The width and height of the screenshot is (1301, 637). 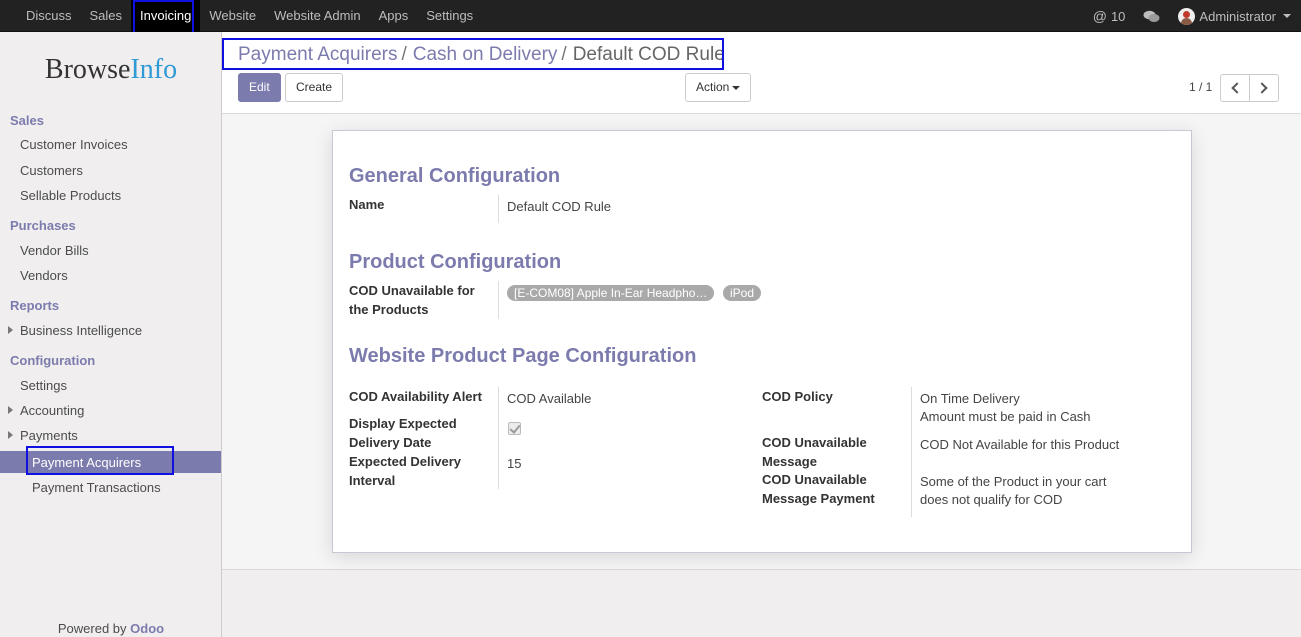 I want to click on user-menu: Administrator, so click(x=1234, y=16).